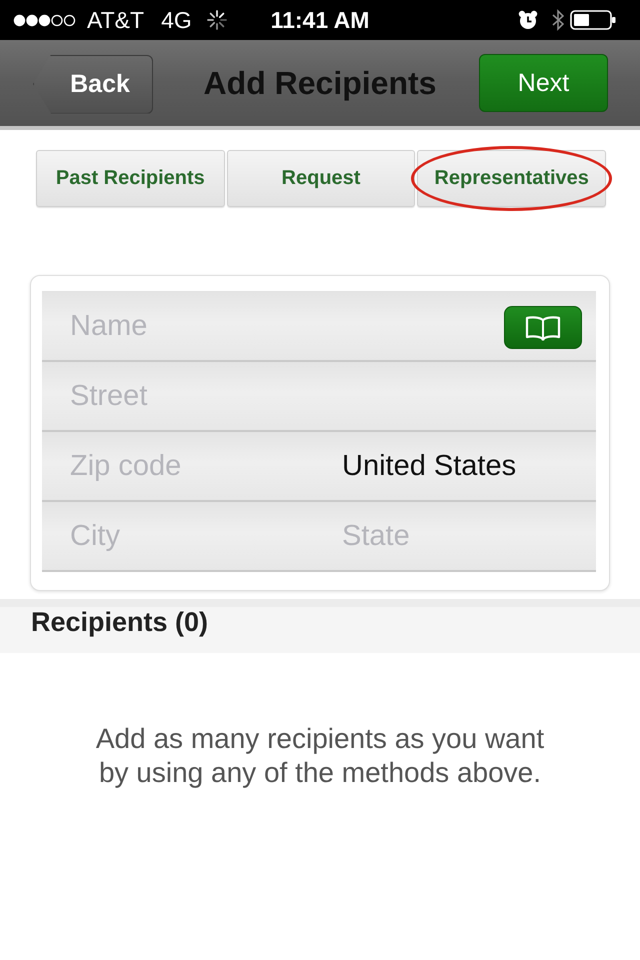  What do you see at coordinates (593, 20) in the screenshot?
I see `battery-icon` at bounding box center [593, 20].